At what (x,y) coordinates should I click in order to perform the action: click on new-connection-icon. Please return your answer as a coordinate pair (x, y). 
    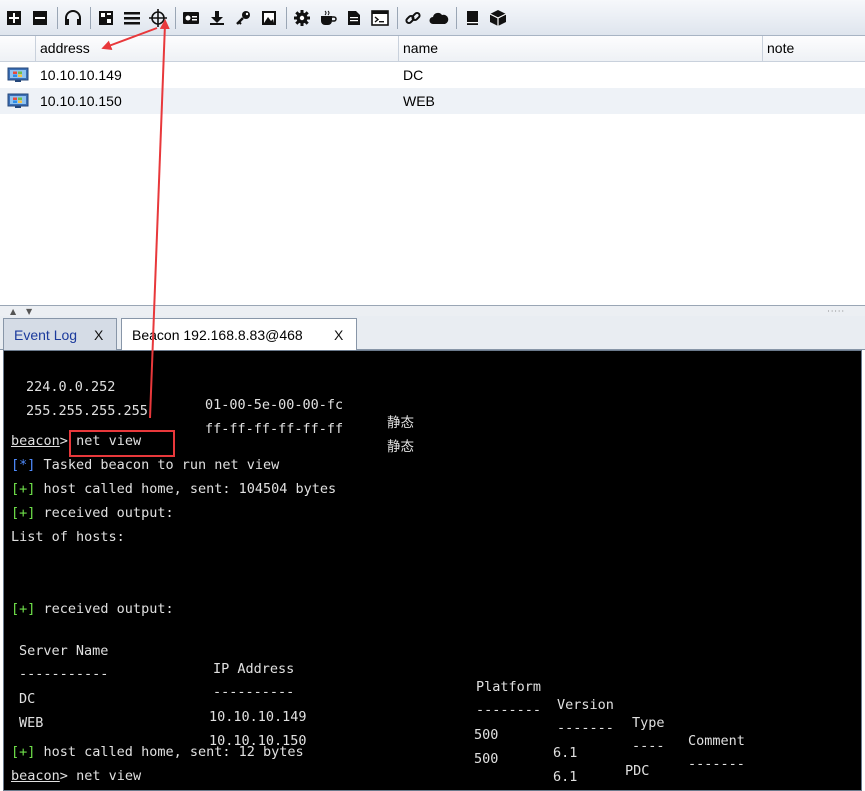
    Looking at the image, I should click on (14, 18).